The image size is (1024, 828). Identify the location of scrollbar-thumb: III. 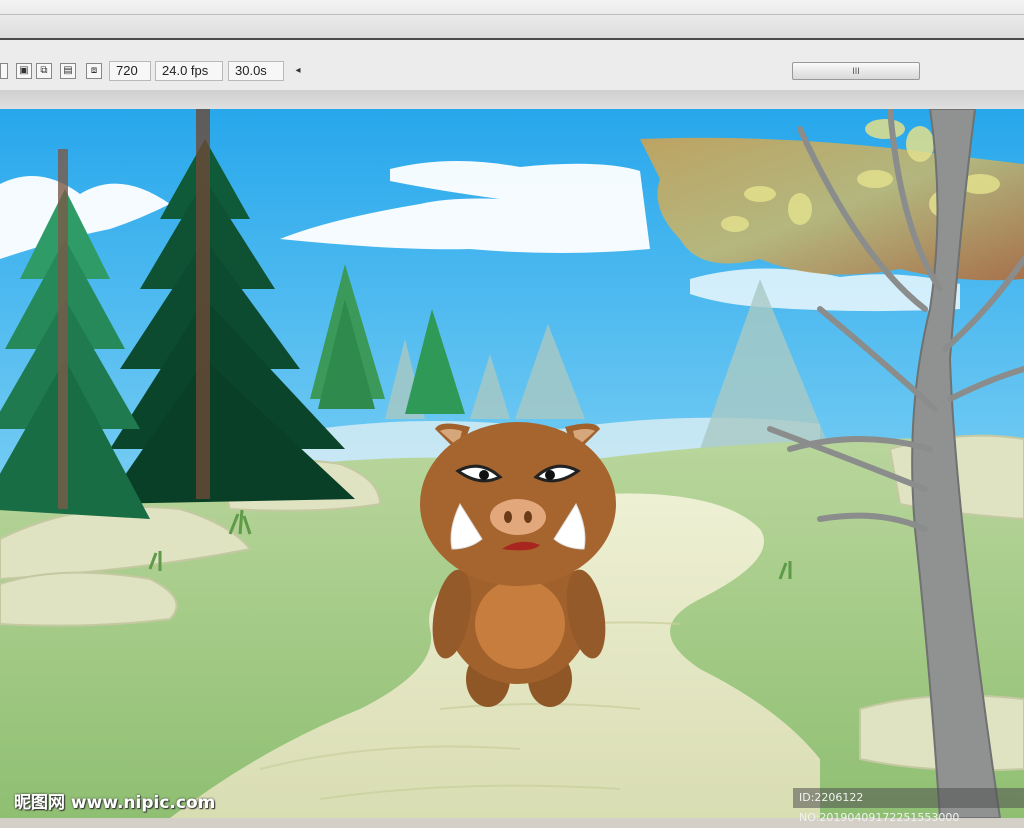
(856, 71).